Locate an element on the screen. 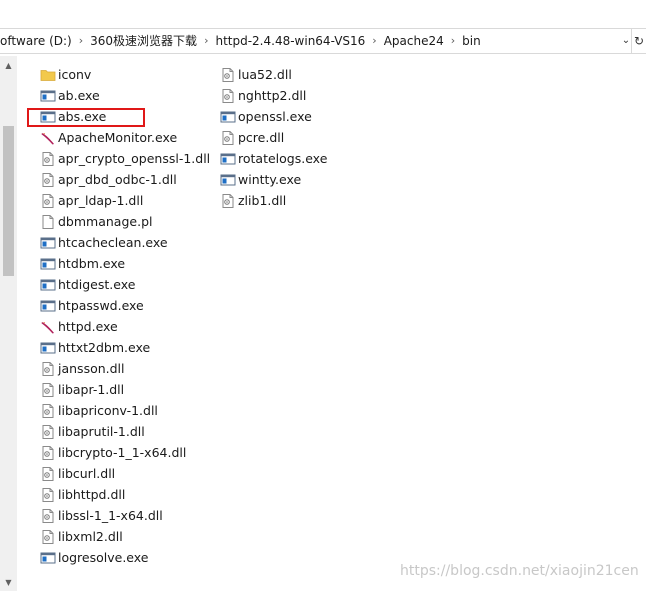  file-item-iconv: iconv is located at coordinates (65, 74).